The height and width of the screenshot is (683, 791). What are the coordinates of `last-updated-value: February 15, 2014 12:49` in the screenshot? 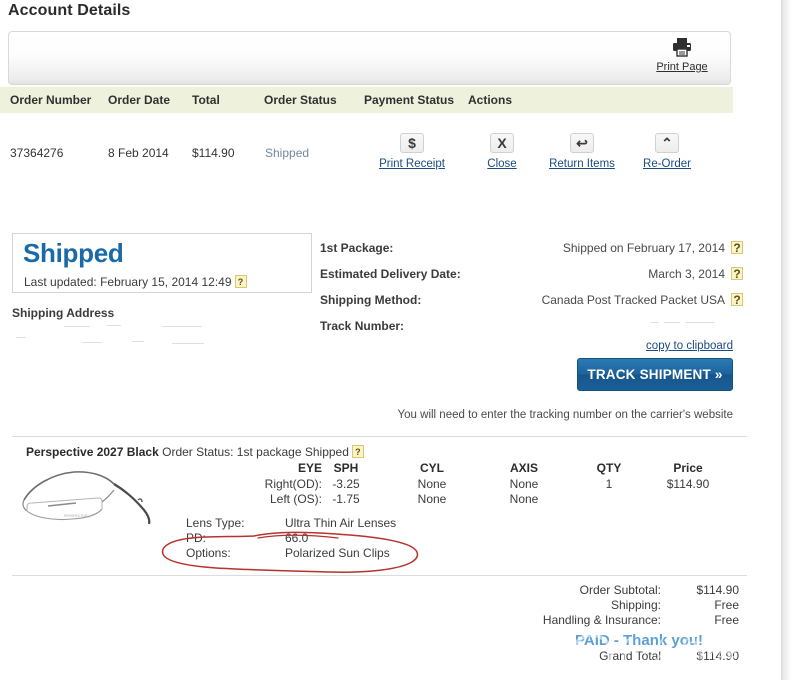 It's located at (166, 282).